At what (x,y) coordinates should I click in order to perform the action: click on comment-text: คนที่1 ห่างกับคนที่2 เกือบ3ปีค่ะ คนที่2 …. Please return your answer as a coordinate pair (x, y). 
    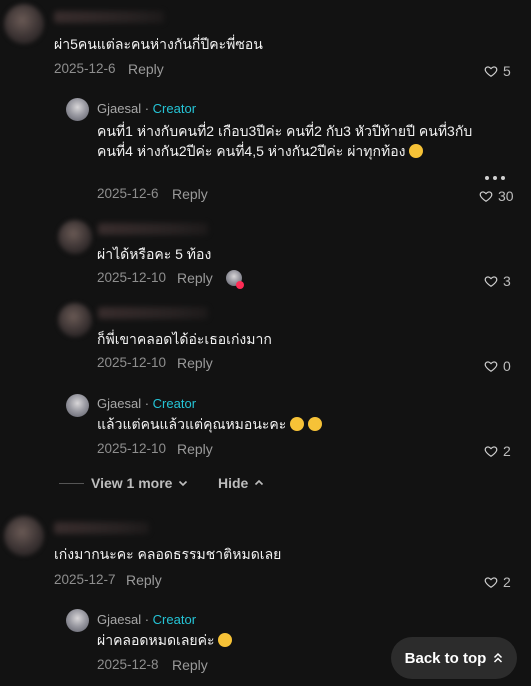
    Looking at the image, I should click on (285, 141).